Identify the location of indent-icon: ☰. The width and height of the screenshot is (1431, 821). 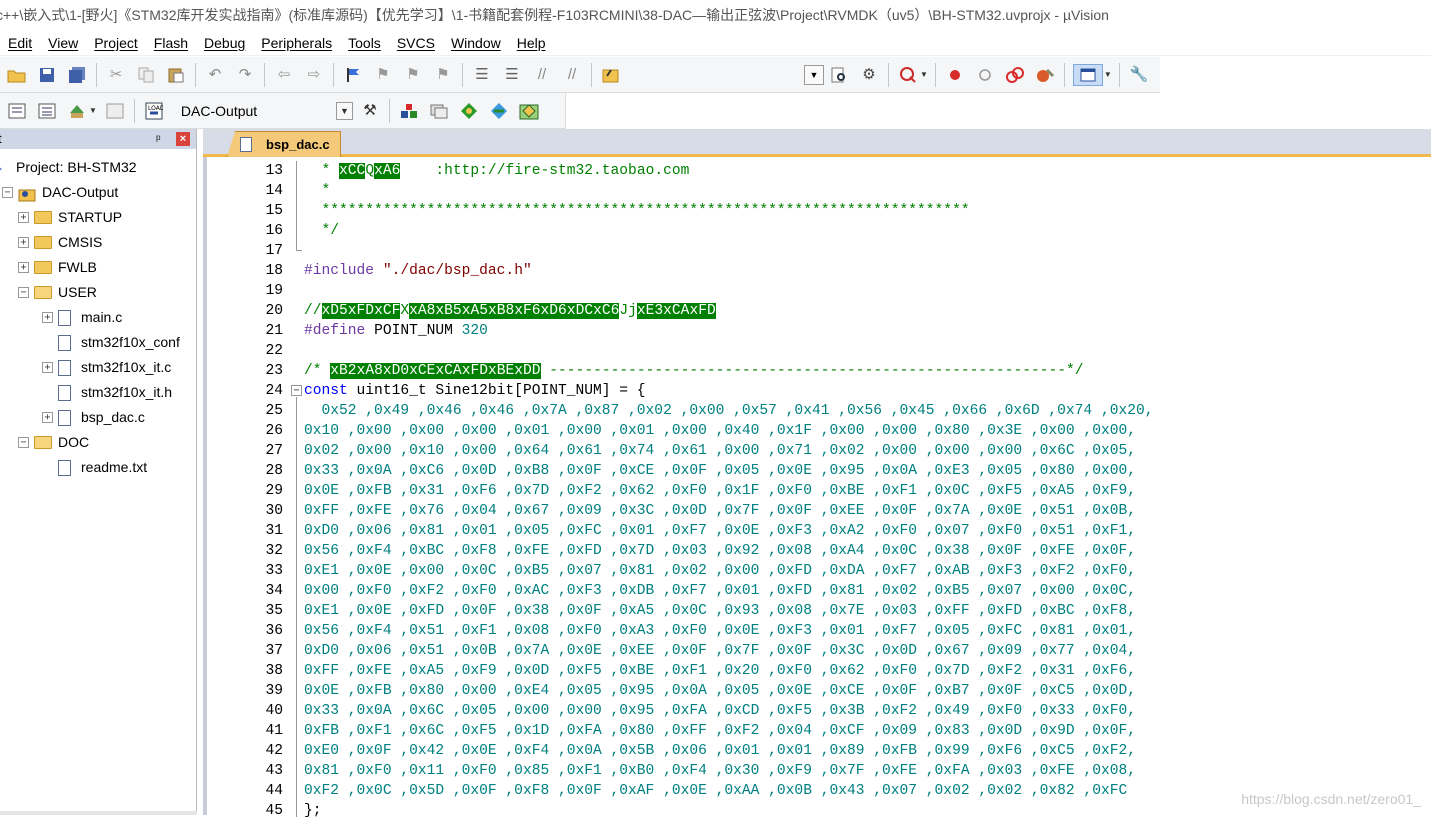
(482, 75).